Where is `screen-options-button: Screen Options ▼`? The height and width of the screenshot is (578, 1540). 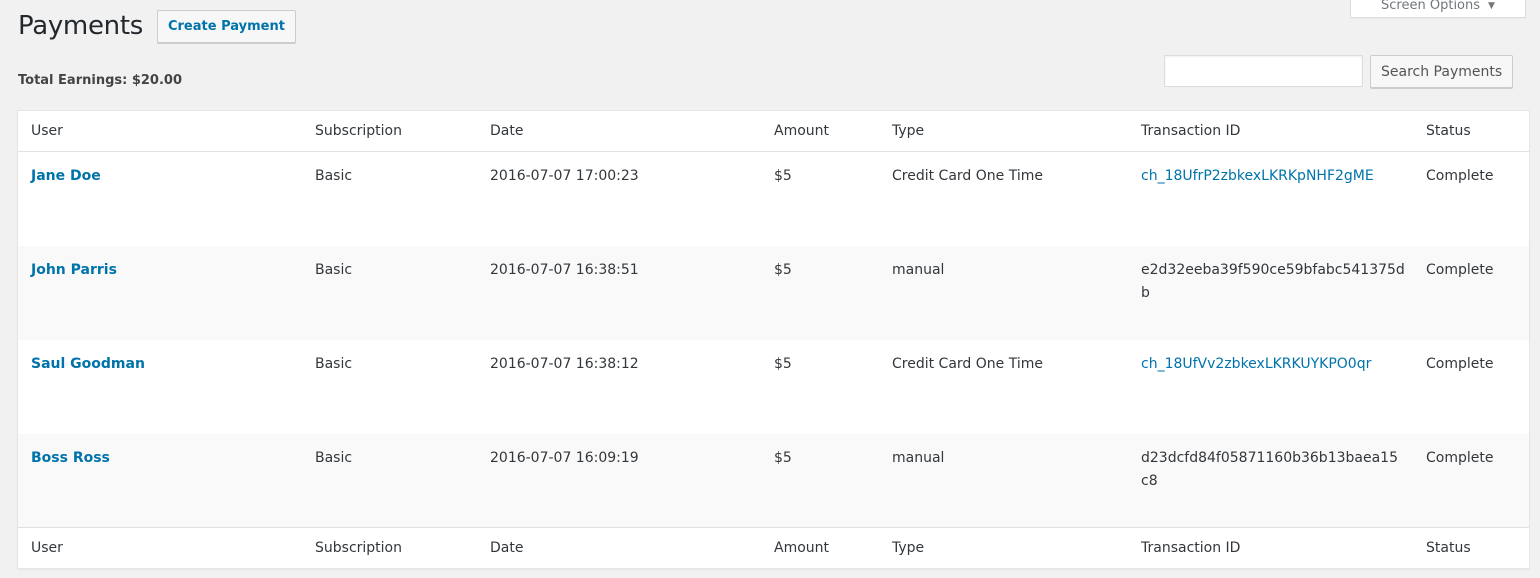
screen-options-button: Screen Options ▼ is located at coordinates (1438, 9).